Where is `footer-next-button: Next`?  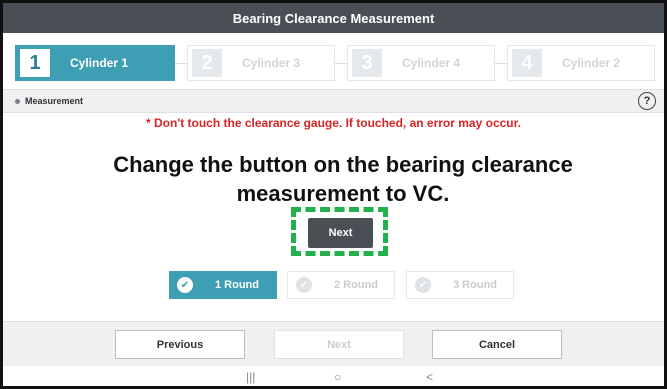
footer-next-button: Next is located at coordinates (339, 344).